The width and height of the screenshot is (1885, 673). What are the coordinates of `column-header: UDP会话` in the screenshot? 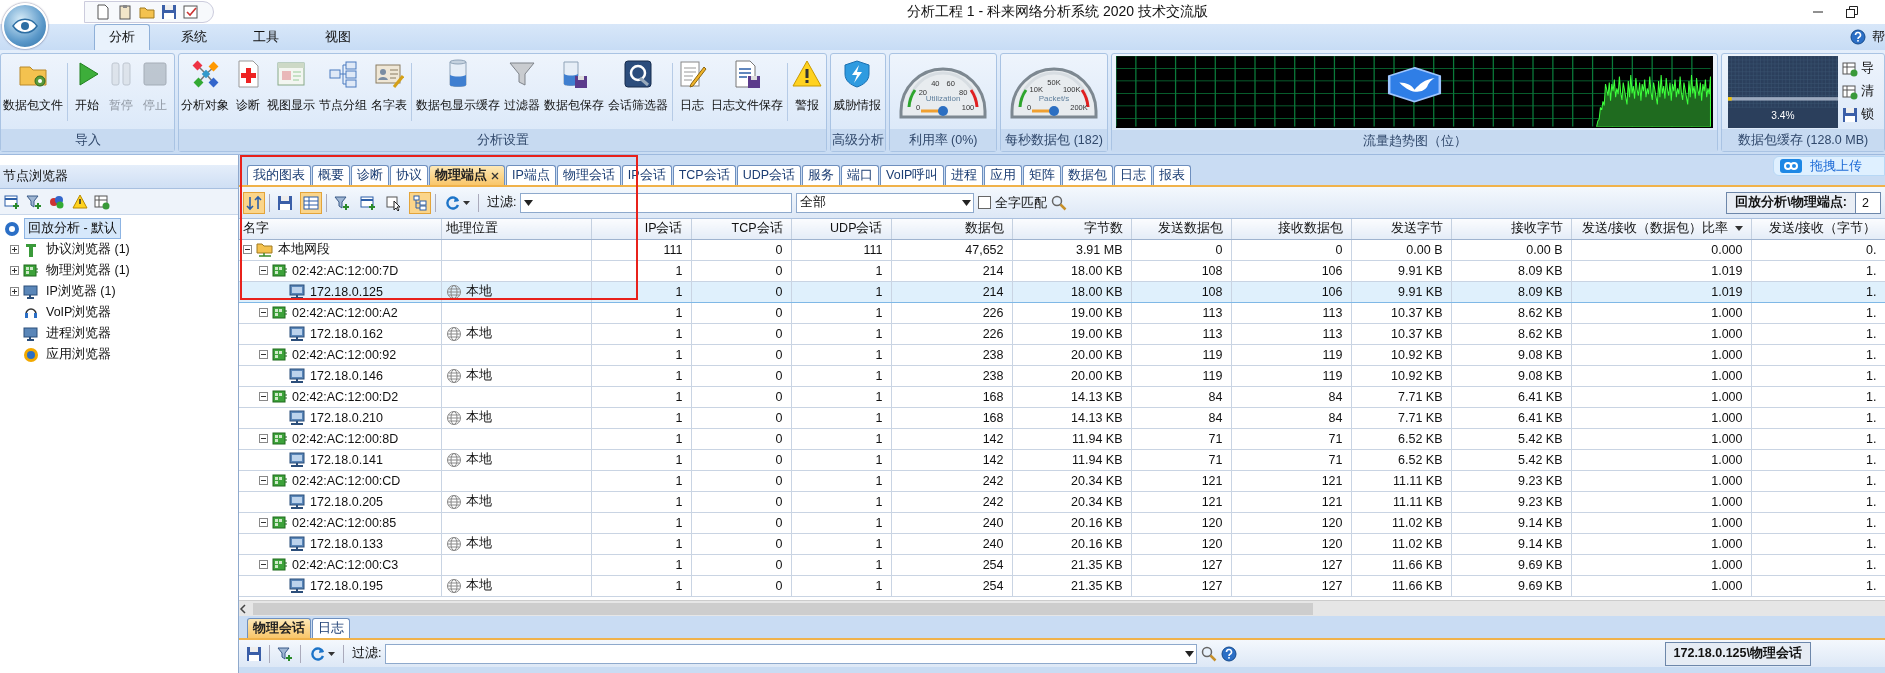 It's located at (841, 229).